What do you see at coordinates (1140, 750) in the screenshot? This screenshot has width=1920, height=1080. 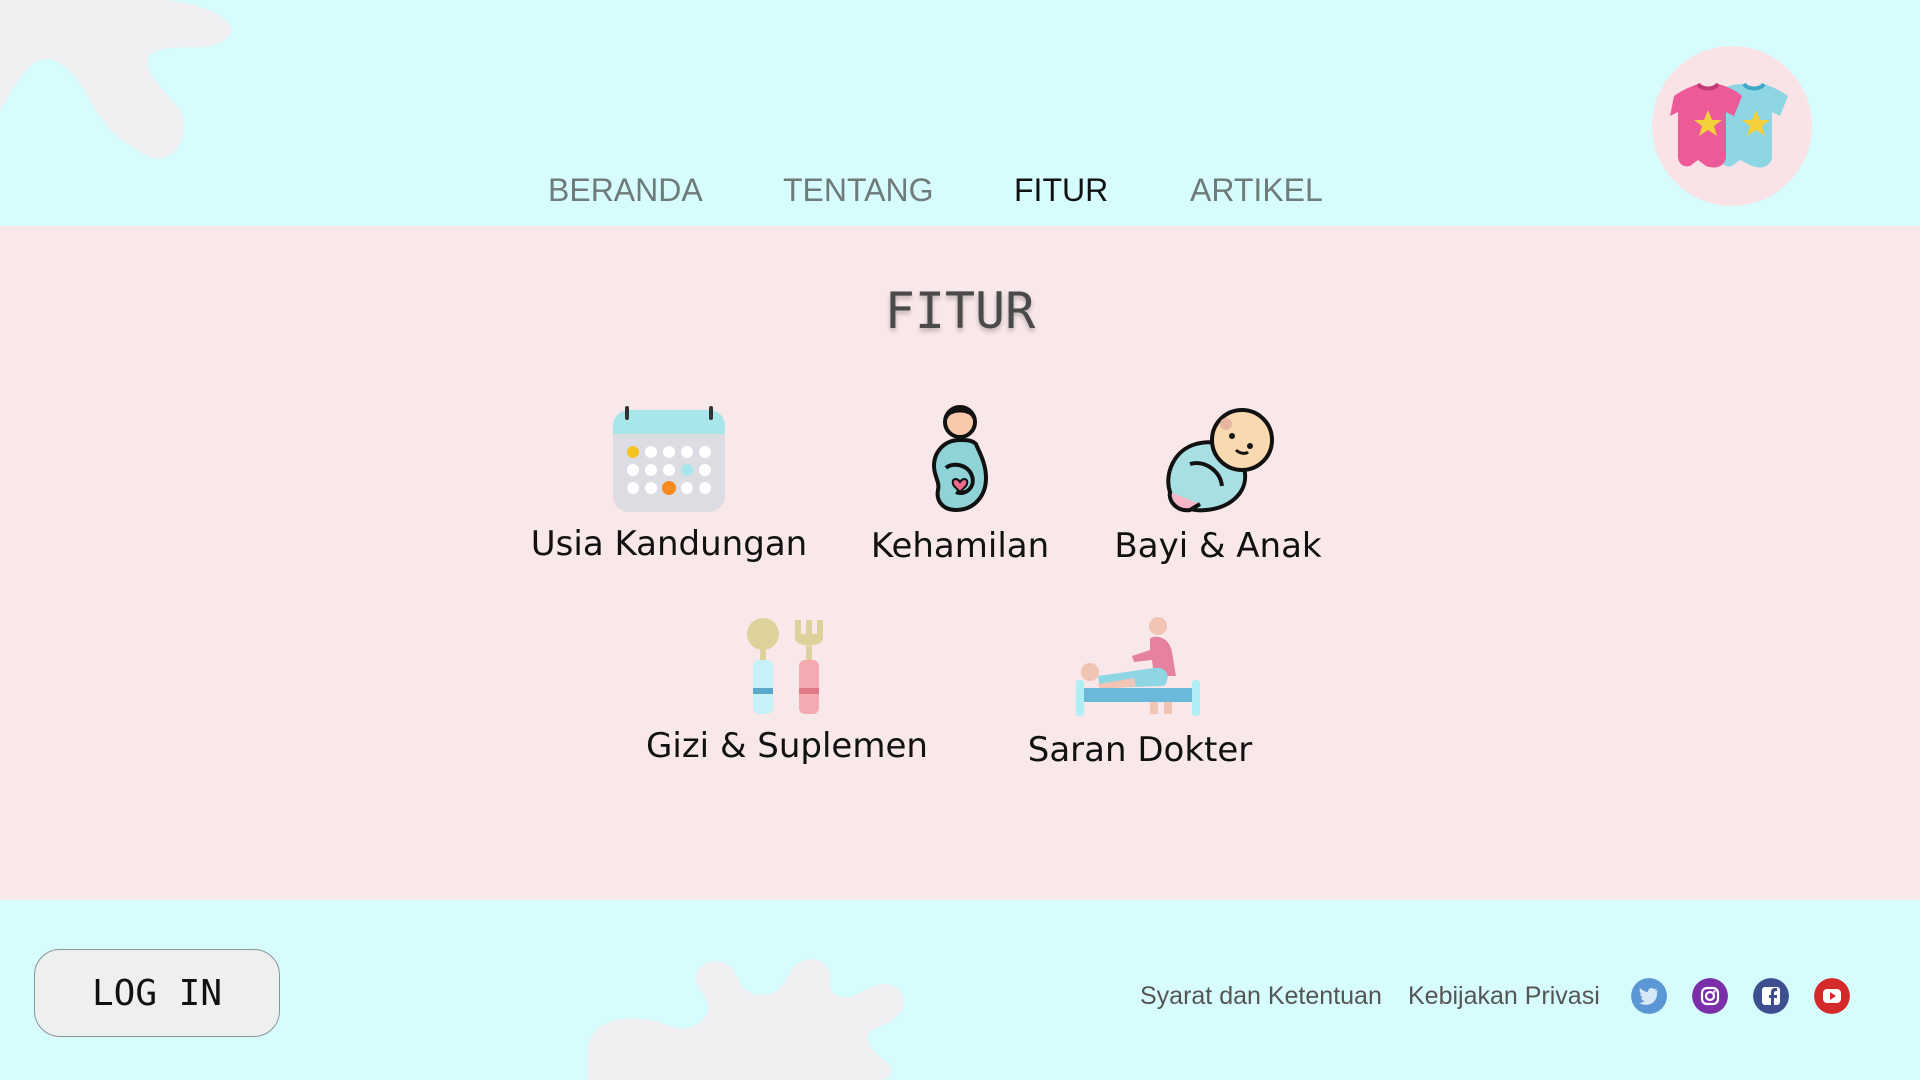 I see `feature-label: Saran Dokter` at bounding box center [1140, 750].